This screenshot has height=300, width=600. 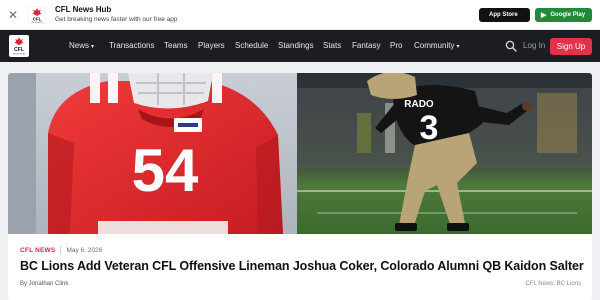 I want to click on article-tags: CFL News, BC Lions, so click(x=553, y=284).